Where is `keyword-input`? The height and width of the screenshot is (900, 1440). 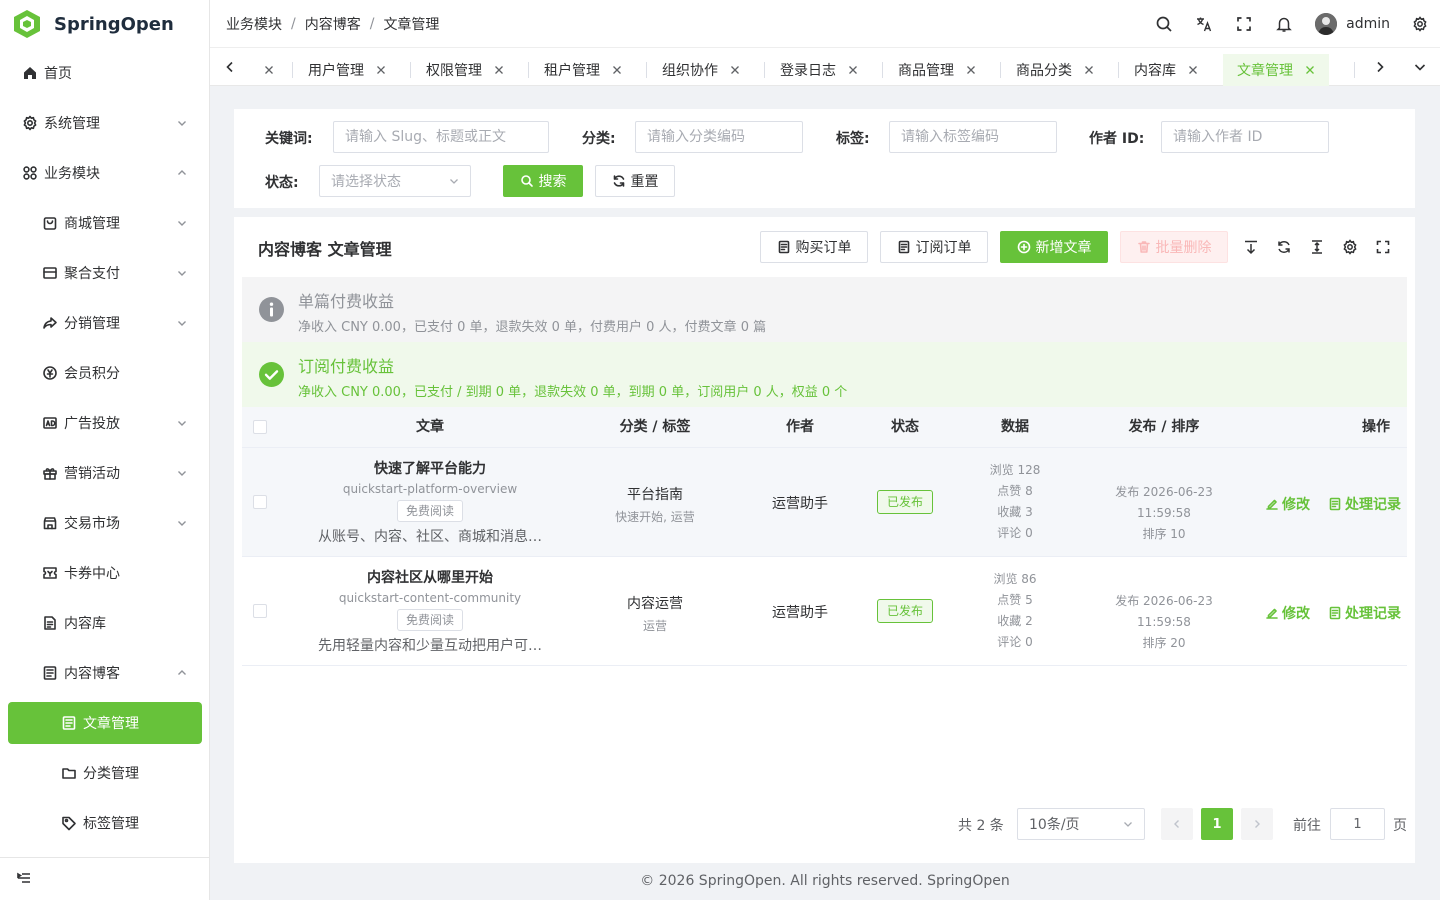 keyword-input is located at coordinates (441, 137).